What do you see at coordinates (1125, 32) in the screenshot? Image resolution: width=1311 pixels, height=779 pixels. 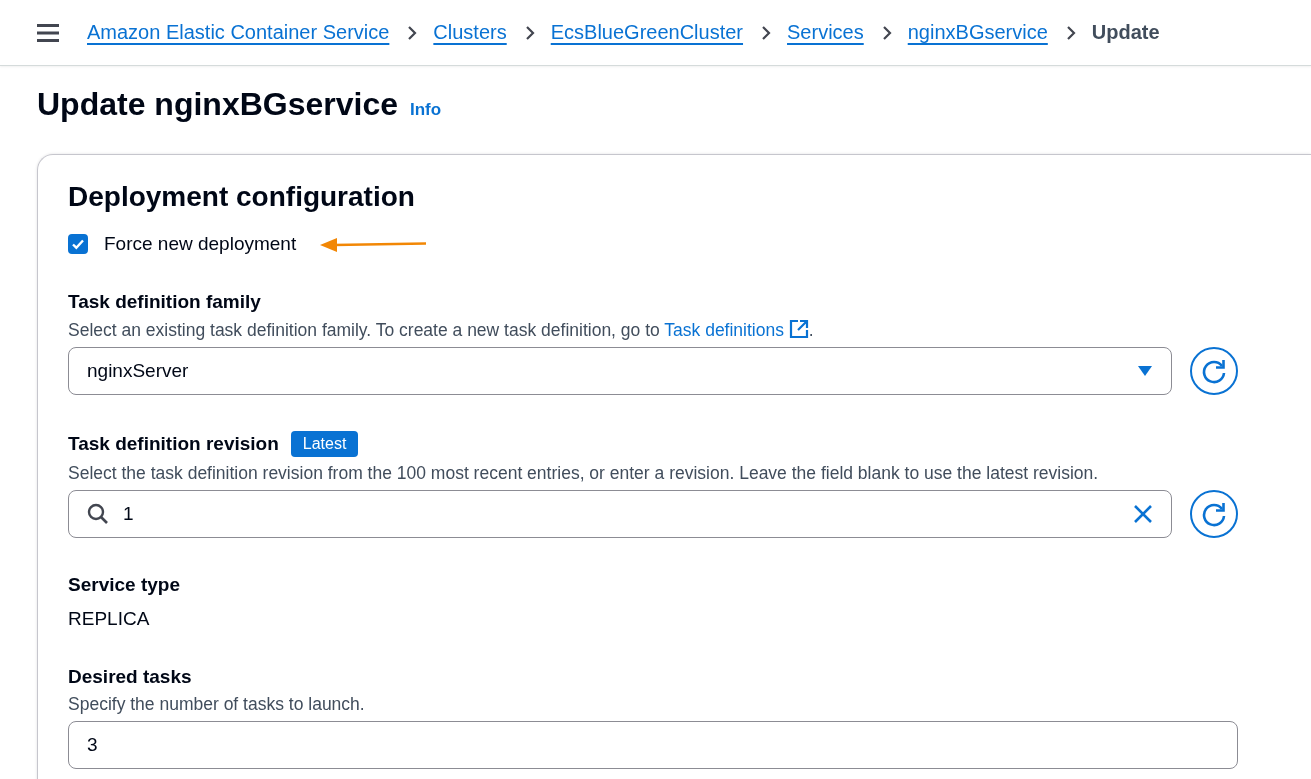 I see `breadcrumb-current: Update` at bounding box center [1125, 32].